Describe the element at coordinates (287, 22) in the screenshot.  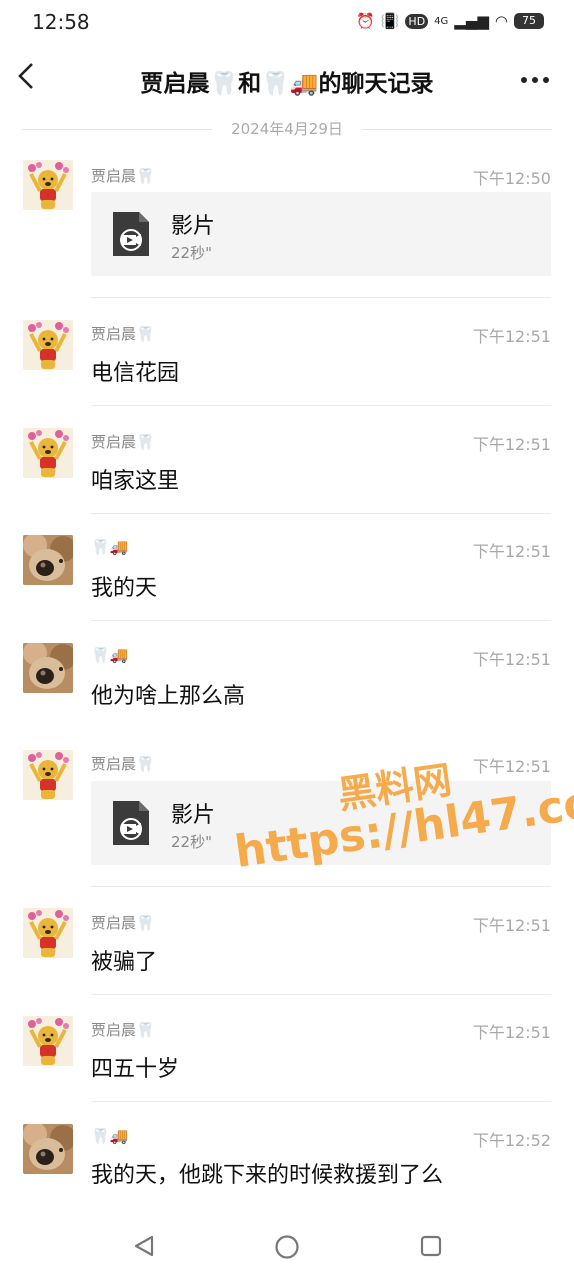
I see `status-bar: 12:58 ⏰ 📳 HD 4G ▂▄▆ ◠ 75` at that location.